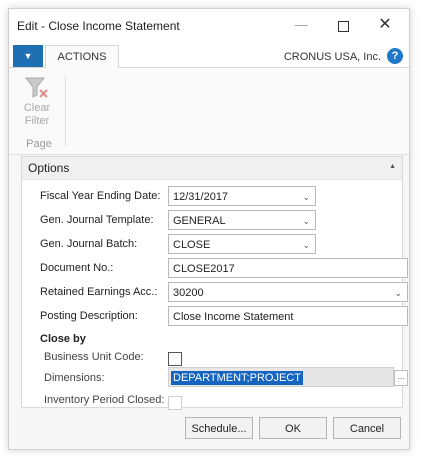  I want to click on dialog-footer: Schedule... OK Cancel, so click(209, 429).